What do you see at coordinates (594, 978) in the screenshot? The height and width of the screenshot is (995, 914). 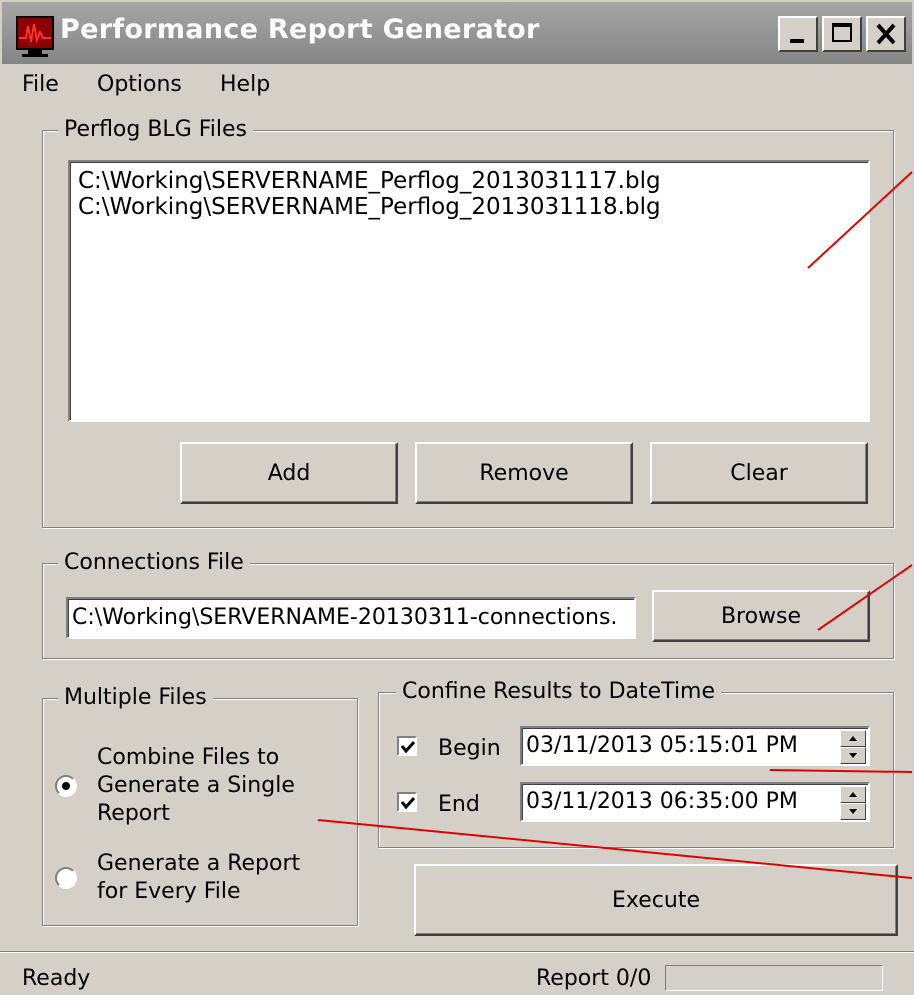 I see `report-counter: Report 0/0` at bounding box center [594, 978].